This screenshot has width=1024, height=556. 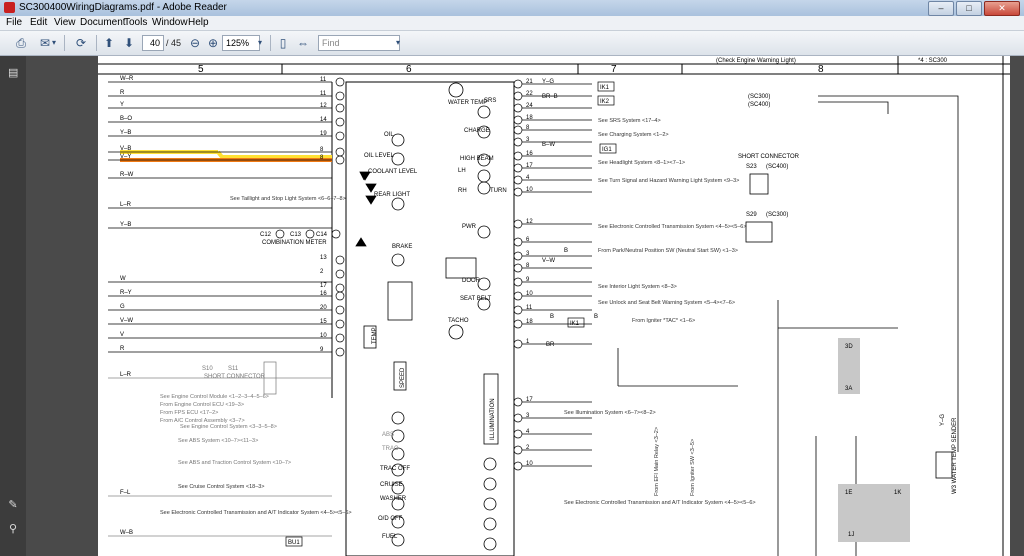 I want to click on note-engine-control: See Engine Control System <3–3–5–8>, so click(x=228, y=427).